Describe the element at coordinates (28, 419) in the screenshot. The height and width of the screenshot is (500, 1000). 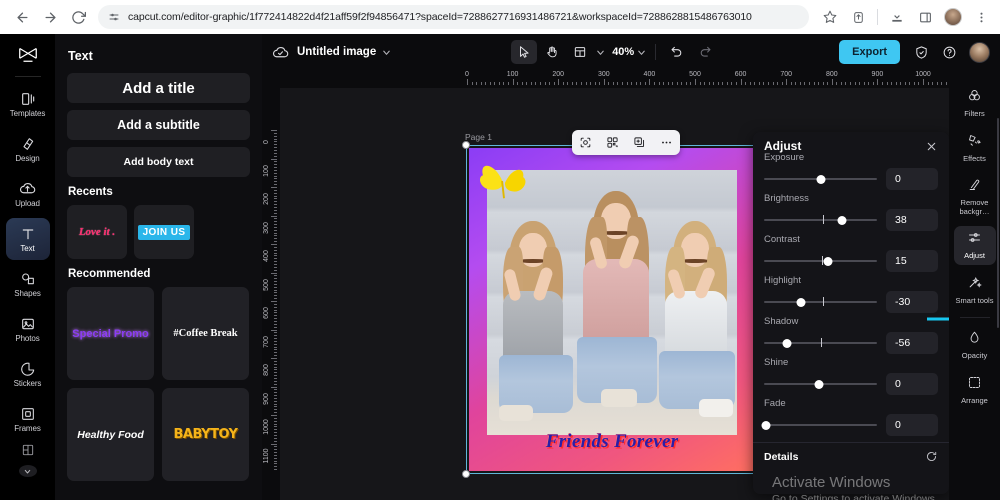
I see `sidebar-item-frames: Frames` at that location.